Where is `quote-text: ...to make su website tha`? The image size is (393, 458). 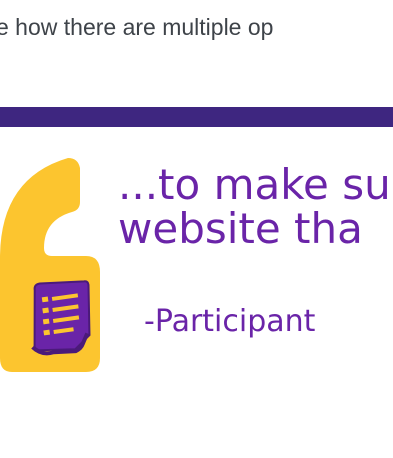 quote-text: ...to make su website tha is located at coordinates (254, 207).